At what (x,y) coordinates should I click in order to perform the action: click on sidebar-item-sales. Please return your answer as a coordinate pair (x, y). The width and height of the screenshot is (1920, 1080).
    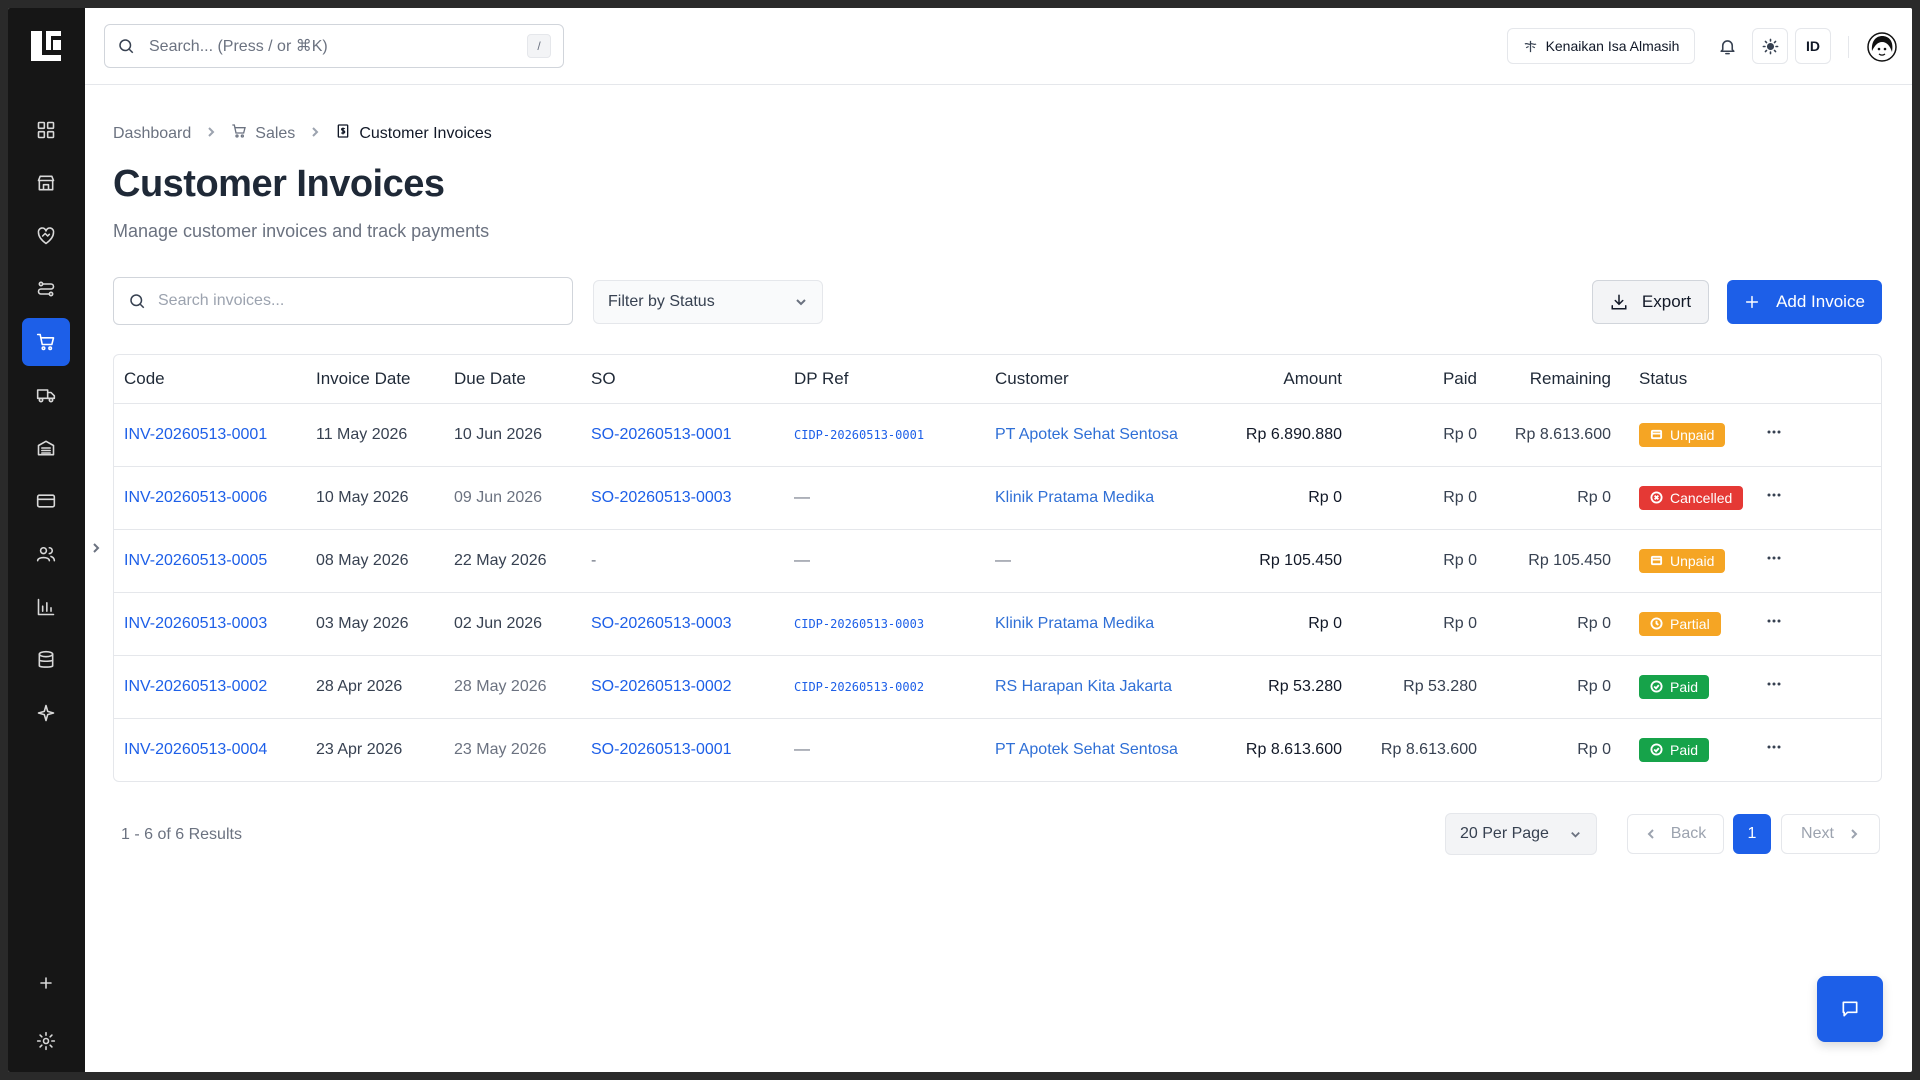
    Looking at the image, I should click on (46, 342).